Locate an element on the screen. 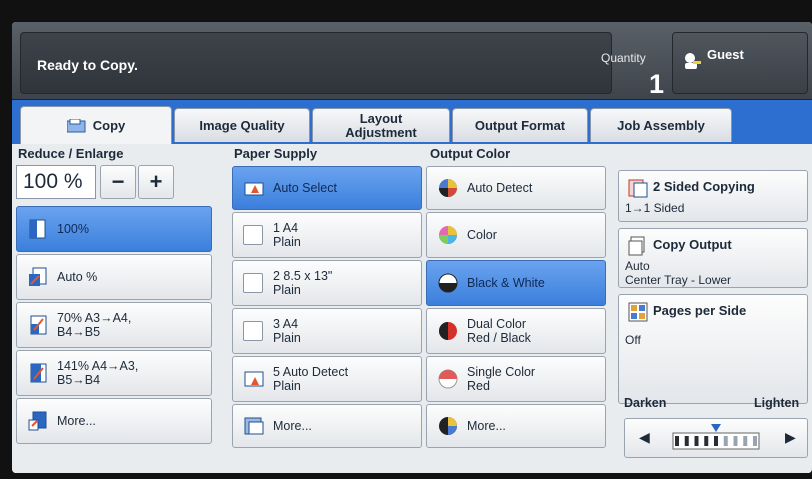 Image resolution: width=812 pixels, height=479 pixels. tab-layout-adjustment-label: Layout Adjustment is located at coordinates (381, 125).